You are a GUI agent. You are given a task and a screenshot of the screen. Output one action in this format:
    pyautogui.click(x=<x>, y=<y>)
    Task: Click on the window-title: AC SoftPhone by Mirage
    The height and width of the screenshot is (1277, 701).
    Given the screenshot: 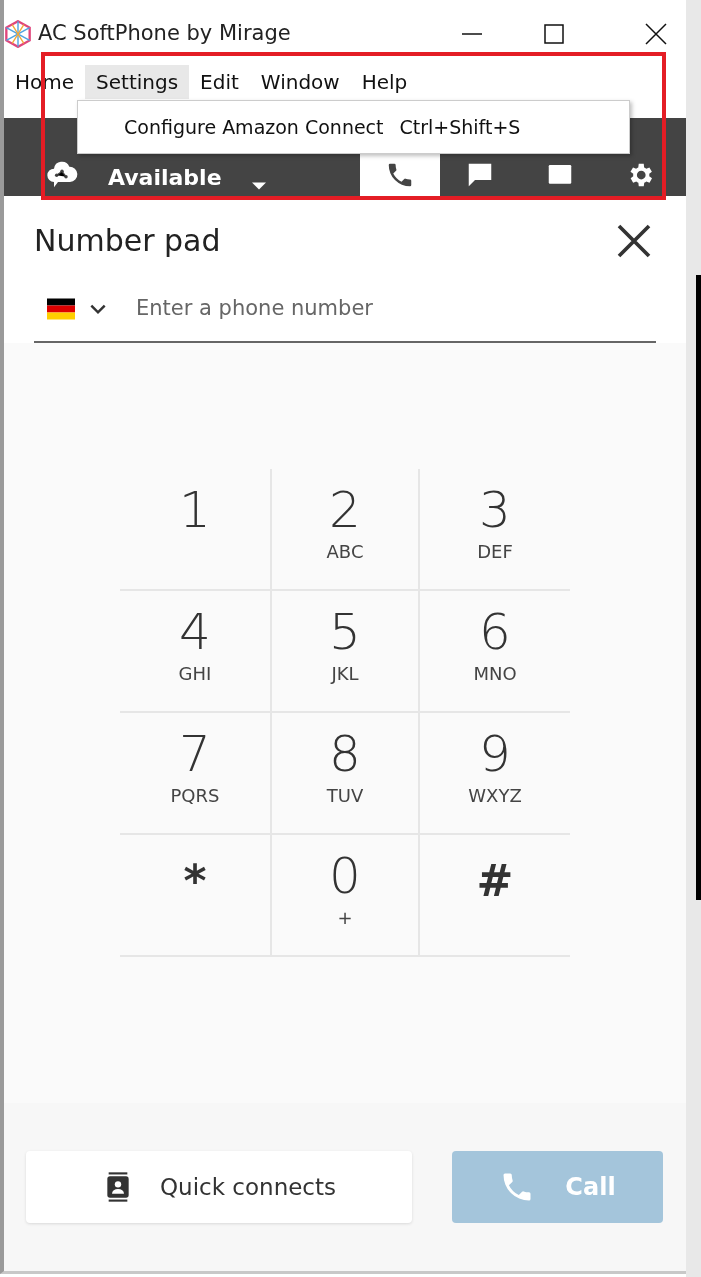 What is the action you would take?
    pyautogui.click(x=164, y=34)
    